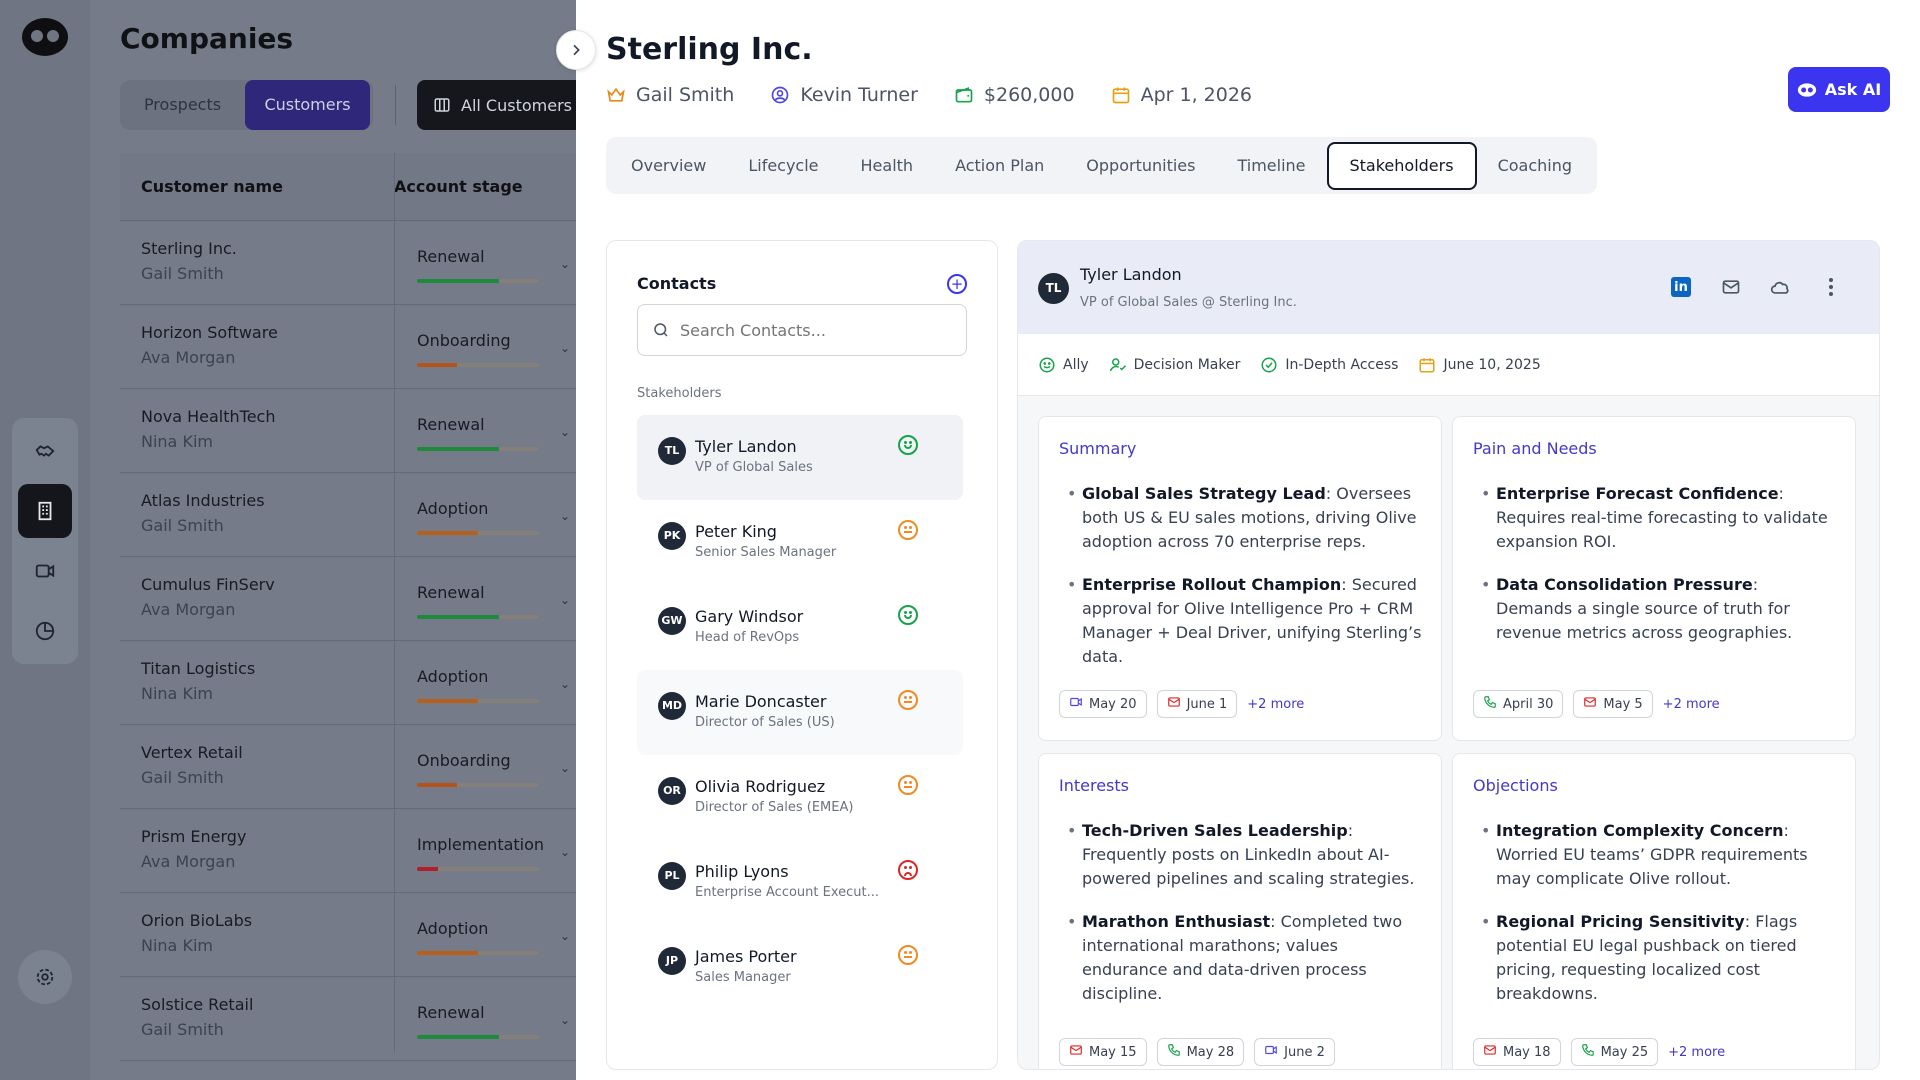 This screenshot has width=1920, height=1080. What do you see at coordinates (1401, 165) in the screenshot?
I see `tab-stakeholders: Stakeholders` at bounding box center [1401, 165].